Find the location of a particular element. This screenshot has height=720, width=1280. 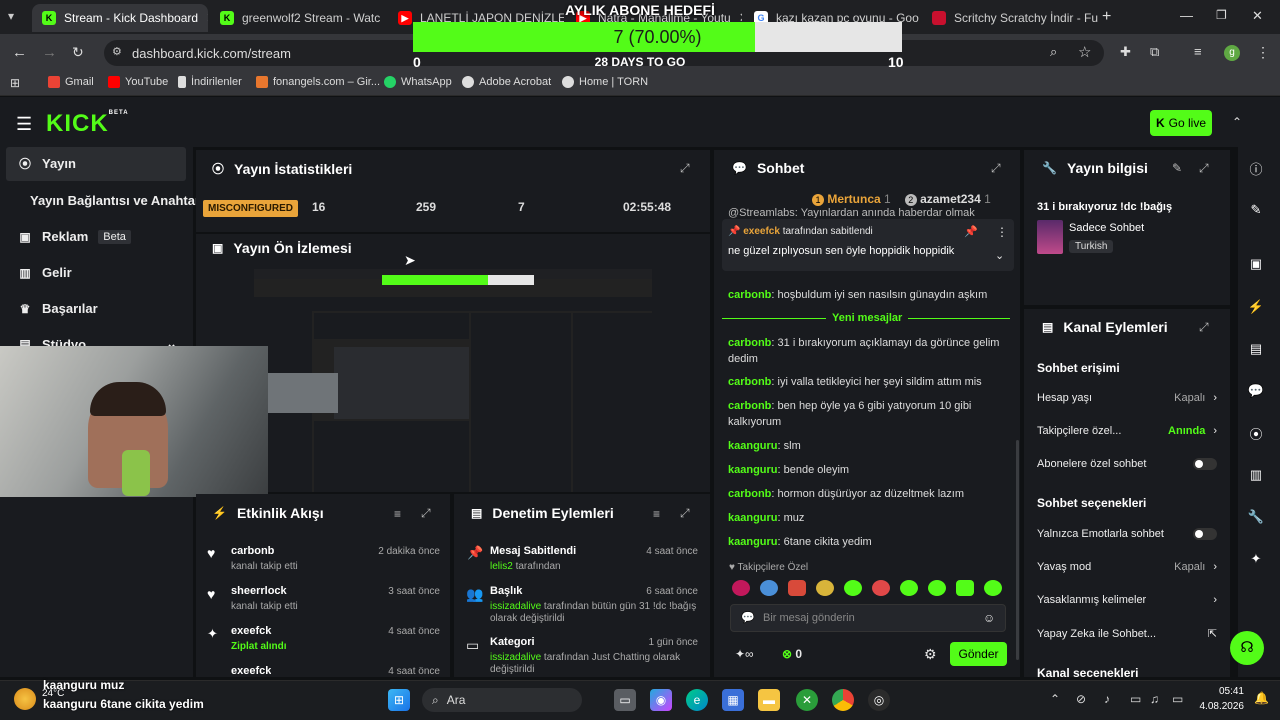

windows-start-icon: ⊞ is located at coordinates (399, 700).